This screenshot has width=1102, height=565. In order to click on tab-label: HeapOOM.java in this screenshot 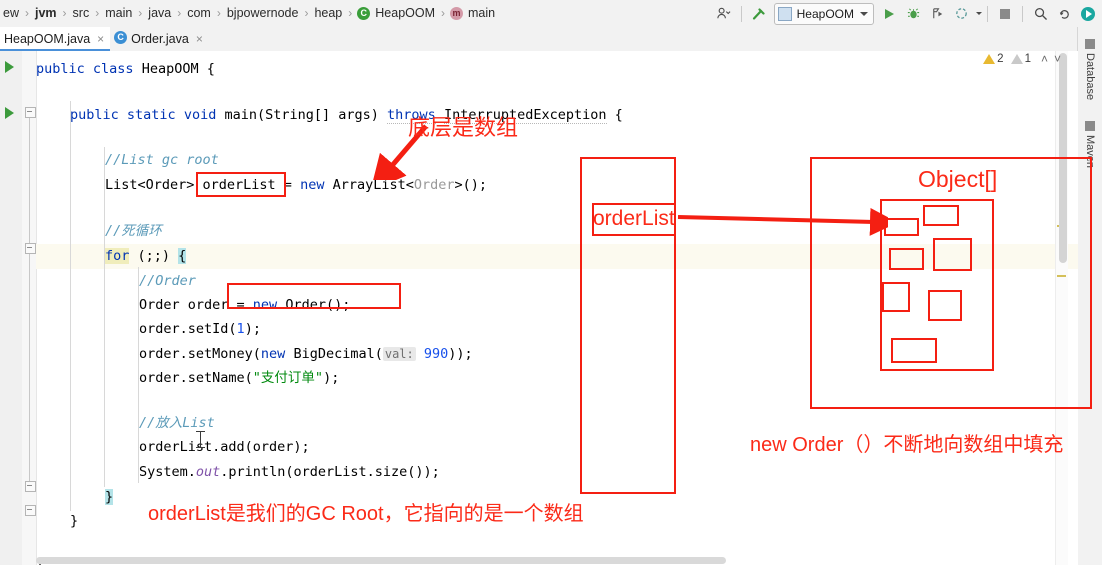, I will do `click(47, 39)`.